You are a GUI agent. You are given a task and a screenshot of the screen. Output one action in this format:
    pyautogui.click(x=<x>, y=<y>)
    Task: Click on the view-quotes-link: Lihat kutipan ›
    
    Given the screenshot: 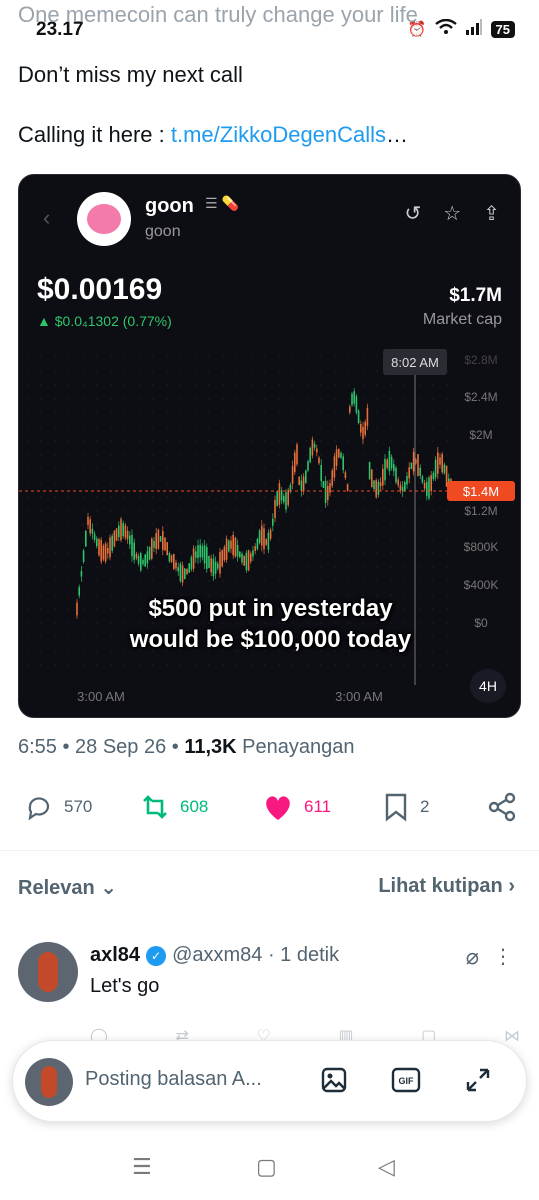 What is the action you would take?
    pyautogui.click(x=446, y=886)
    